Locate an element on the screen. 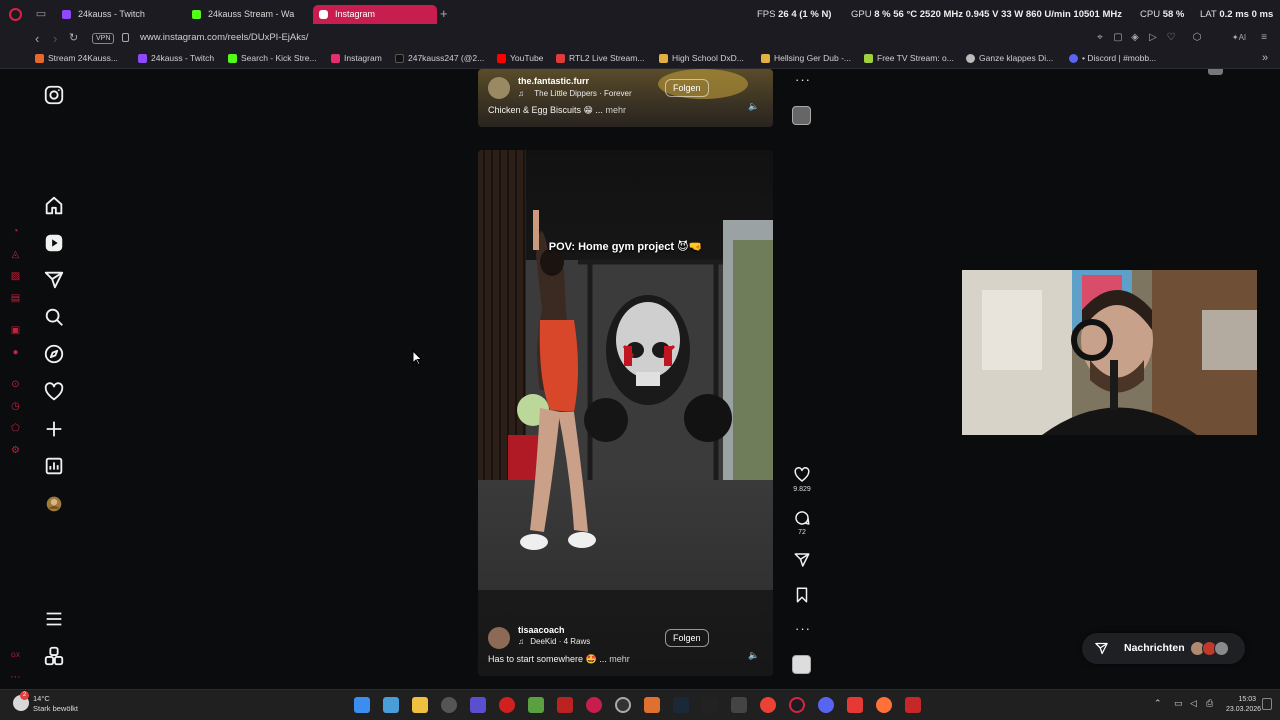 Image resolution: width=1280 pixels, height=720 pixels. share-button is located at coordinates (802, 560).